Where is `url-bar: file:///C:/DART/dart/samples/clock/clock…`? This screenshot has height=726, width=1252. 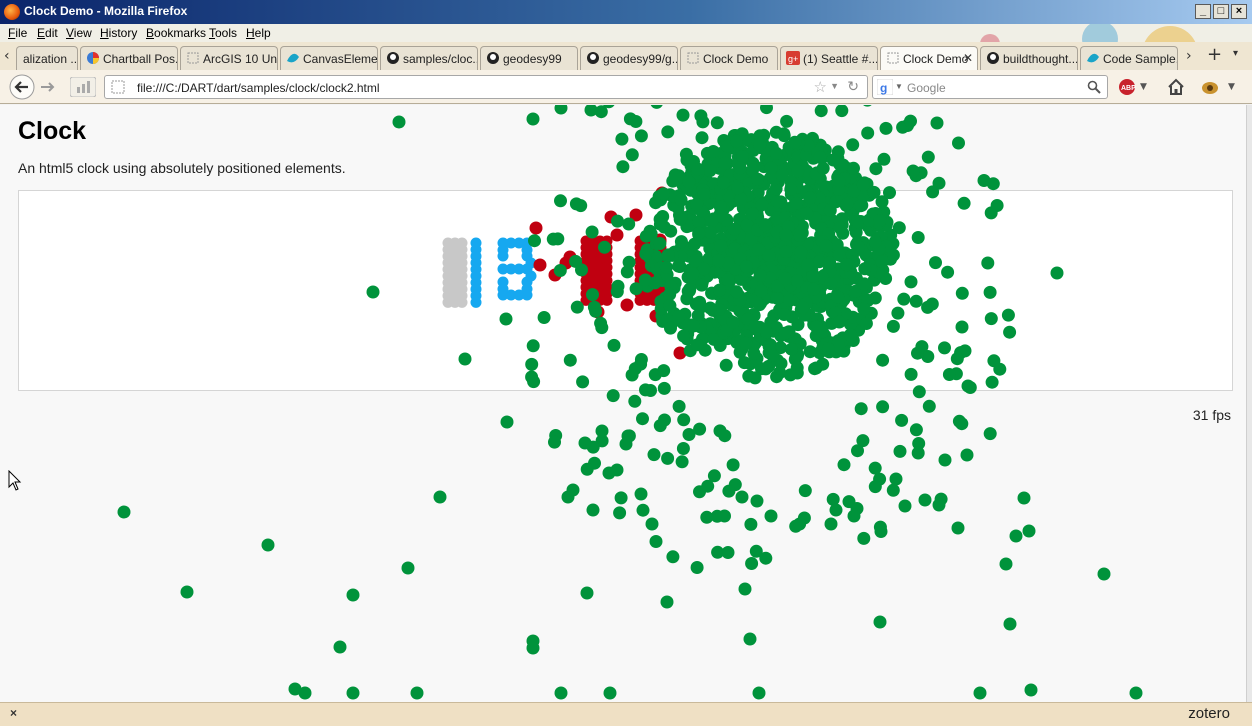
url-bar: file:///C:/DART/dart/samples/clock/clock… is located at coordinates (486, 87).